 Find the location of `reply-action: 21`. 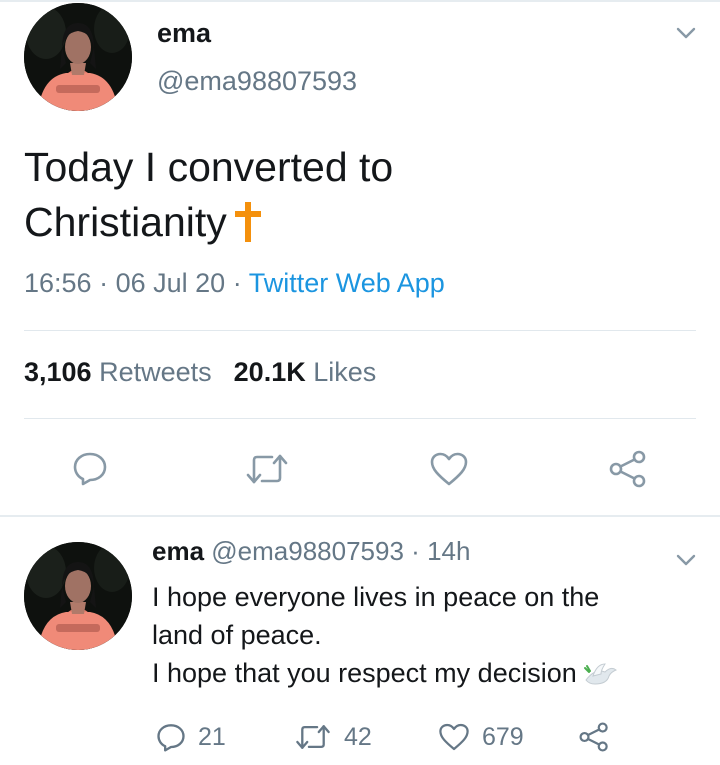

reply-action: 21 is located at coordinates (191, 737).